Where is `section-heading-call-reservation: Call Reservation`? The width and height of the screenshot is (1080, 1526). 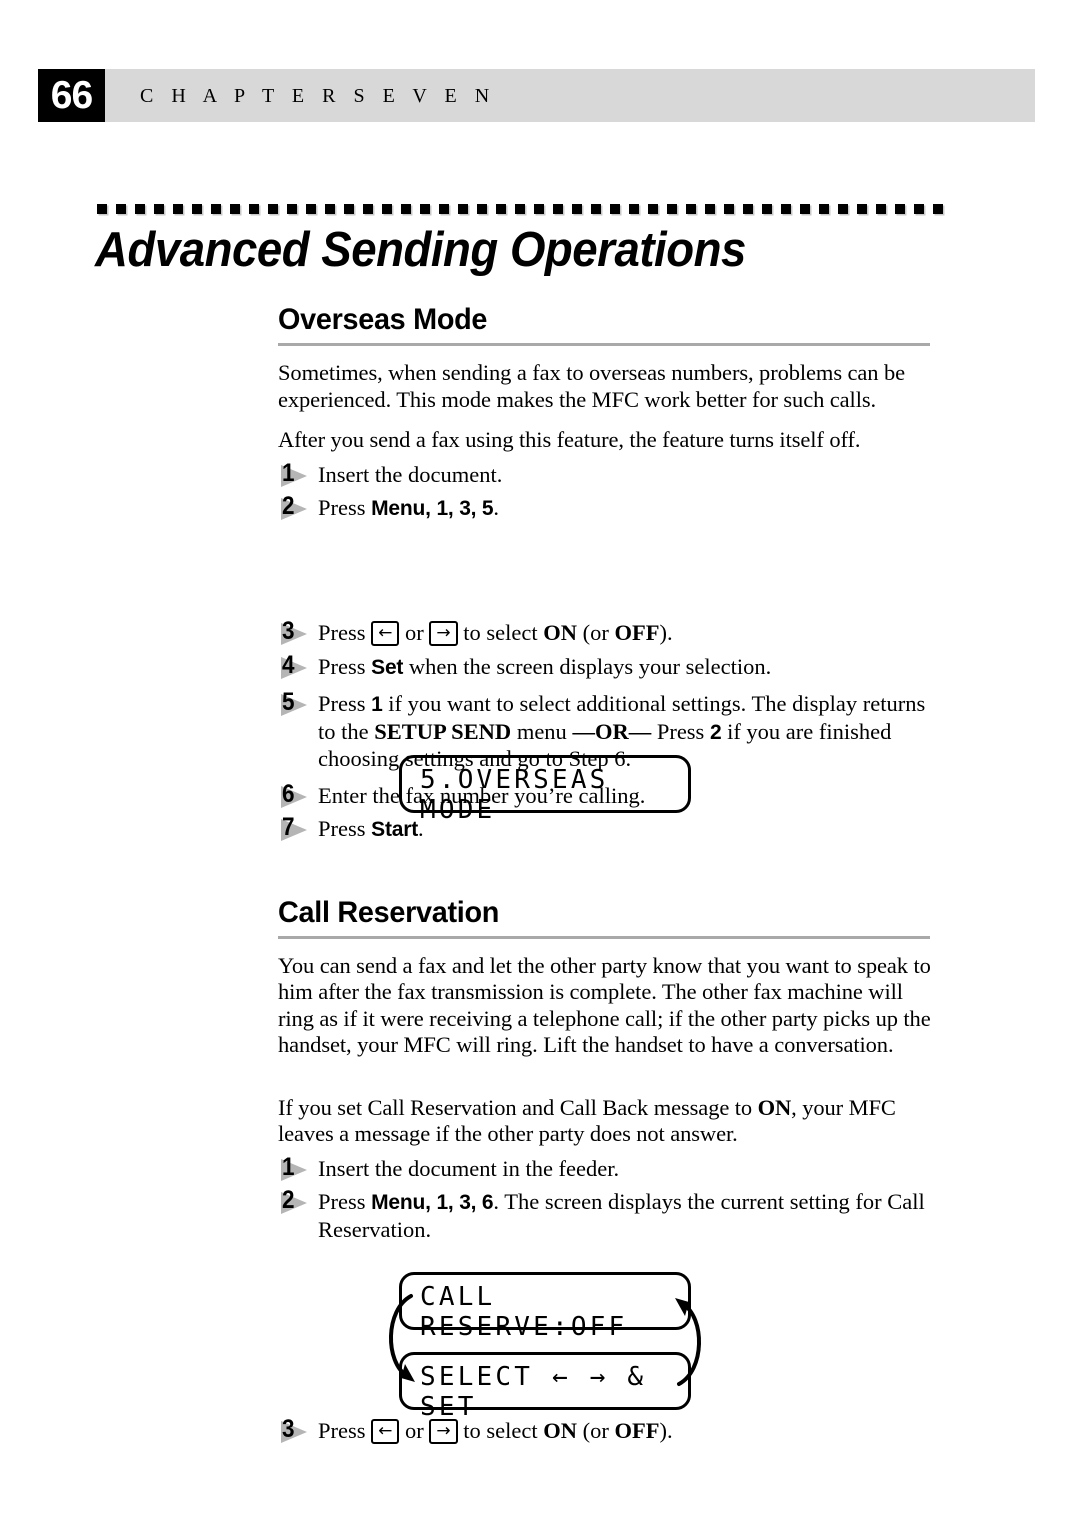
section-heading-call-reservation: Call Reservation is located at coordinates (389, 912).